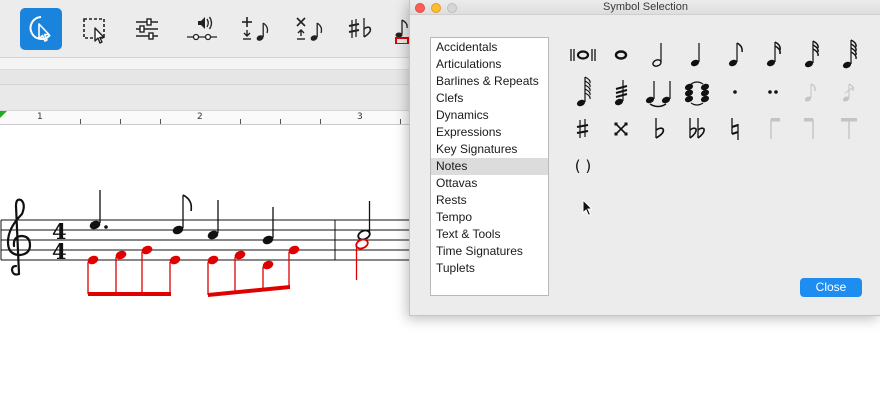 This screenshot has width=880, height=410. I want to click on quarter-note-icon, so click(695, 55).